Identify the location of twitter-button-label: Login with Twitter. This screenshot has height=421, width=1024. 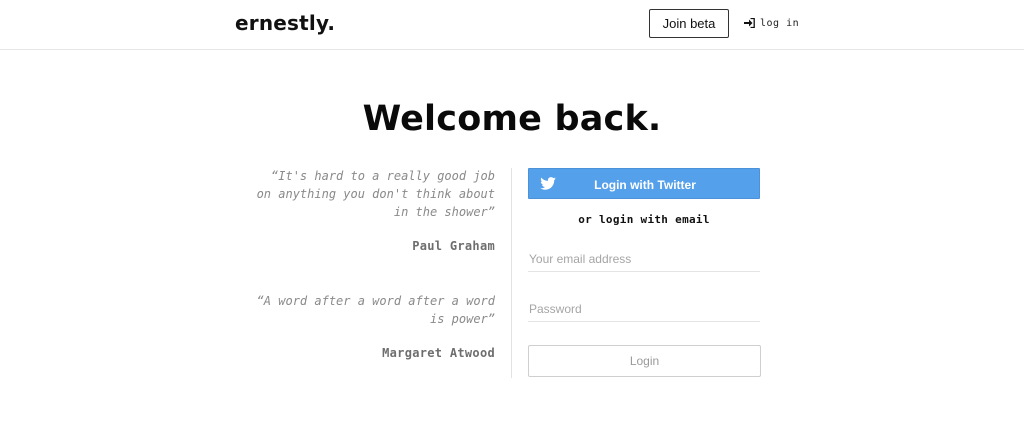
(645, 184).